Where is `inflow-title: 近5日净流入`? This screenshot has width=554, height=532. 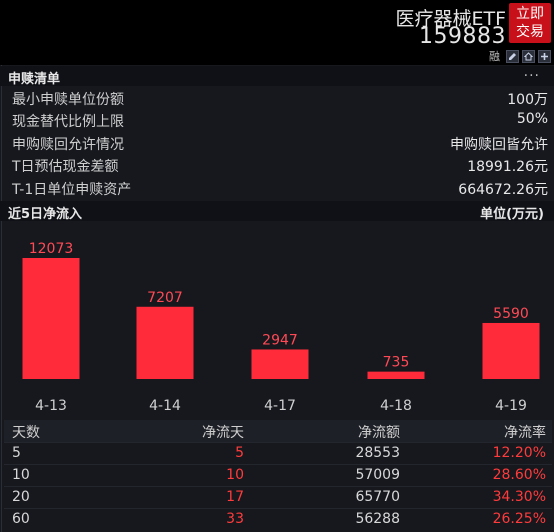
inflow-title: 近5日净流入 is located at coordinates (45, 214).